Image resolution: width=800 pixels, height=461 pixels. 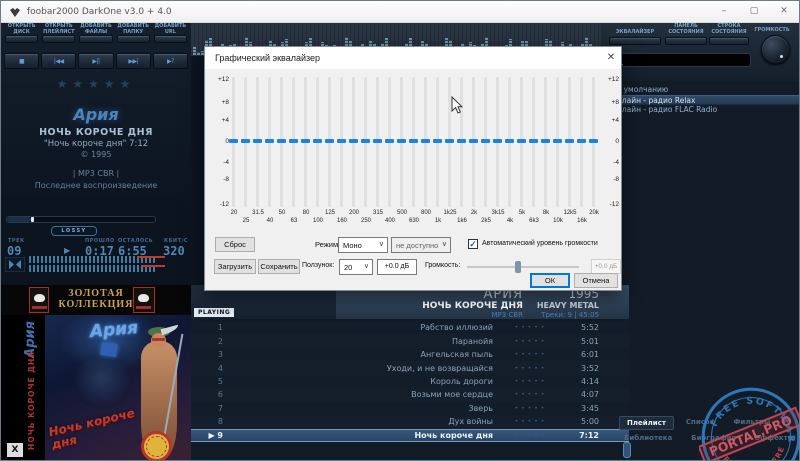 What do you see at coordinates (417, 245) in the screenshot?
I see `device-value: не доступно` at bounding box center [417, 245].